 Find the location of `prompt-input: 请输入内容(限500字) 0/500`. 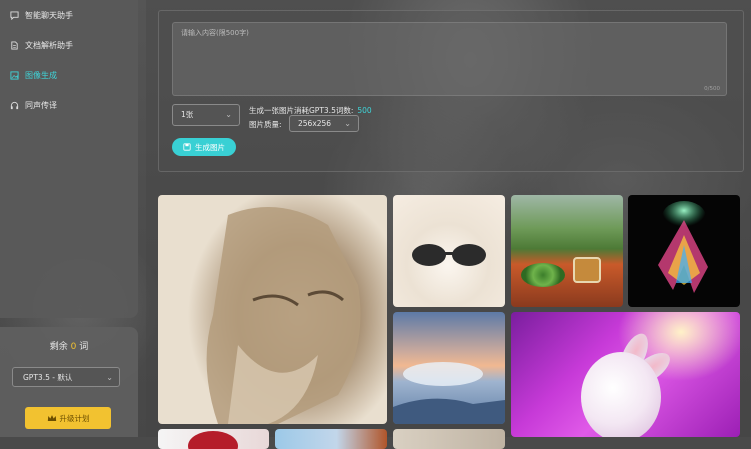

prompt-input: 请输入内容(限500字) 0/500 is located at coordinates (449, 59).